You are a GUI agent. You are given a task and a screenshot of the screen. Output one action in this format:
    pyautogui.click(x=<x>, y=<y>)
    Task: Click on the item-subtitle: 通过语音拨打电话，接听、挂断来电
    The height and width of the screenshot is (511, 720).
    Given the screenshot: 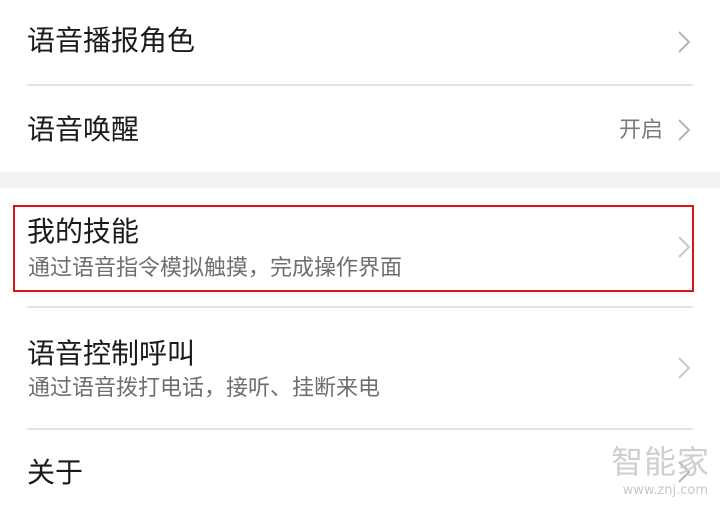 What is the action you would take?
    pyautogui.click(x=204, y=388)
    